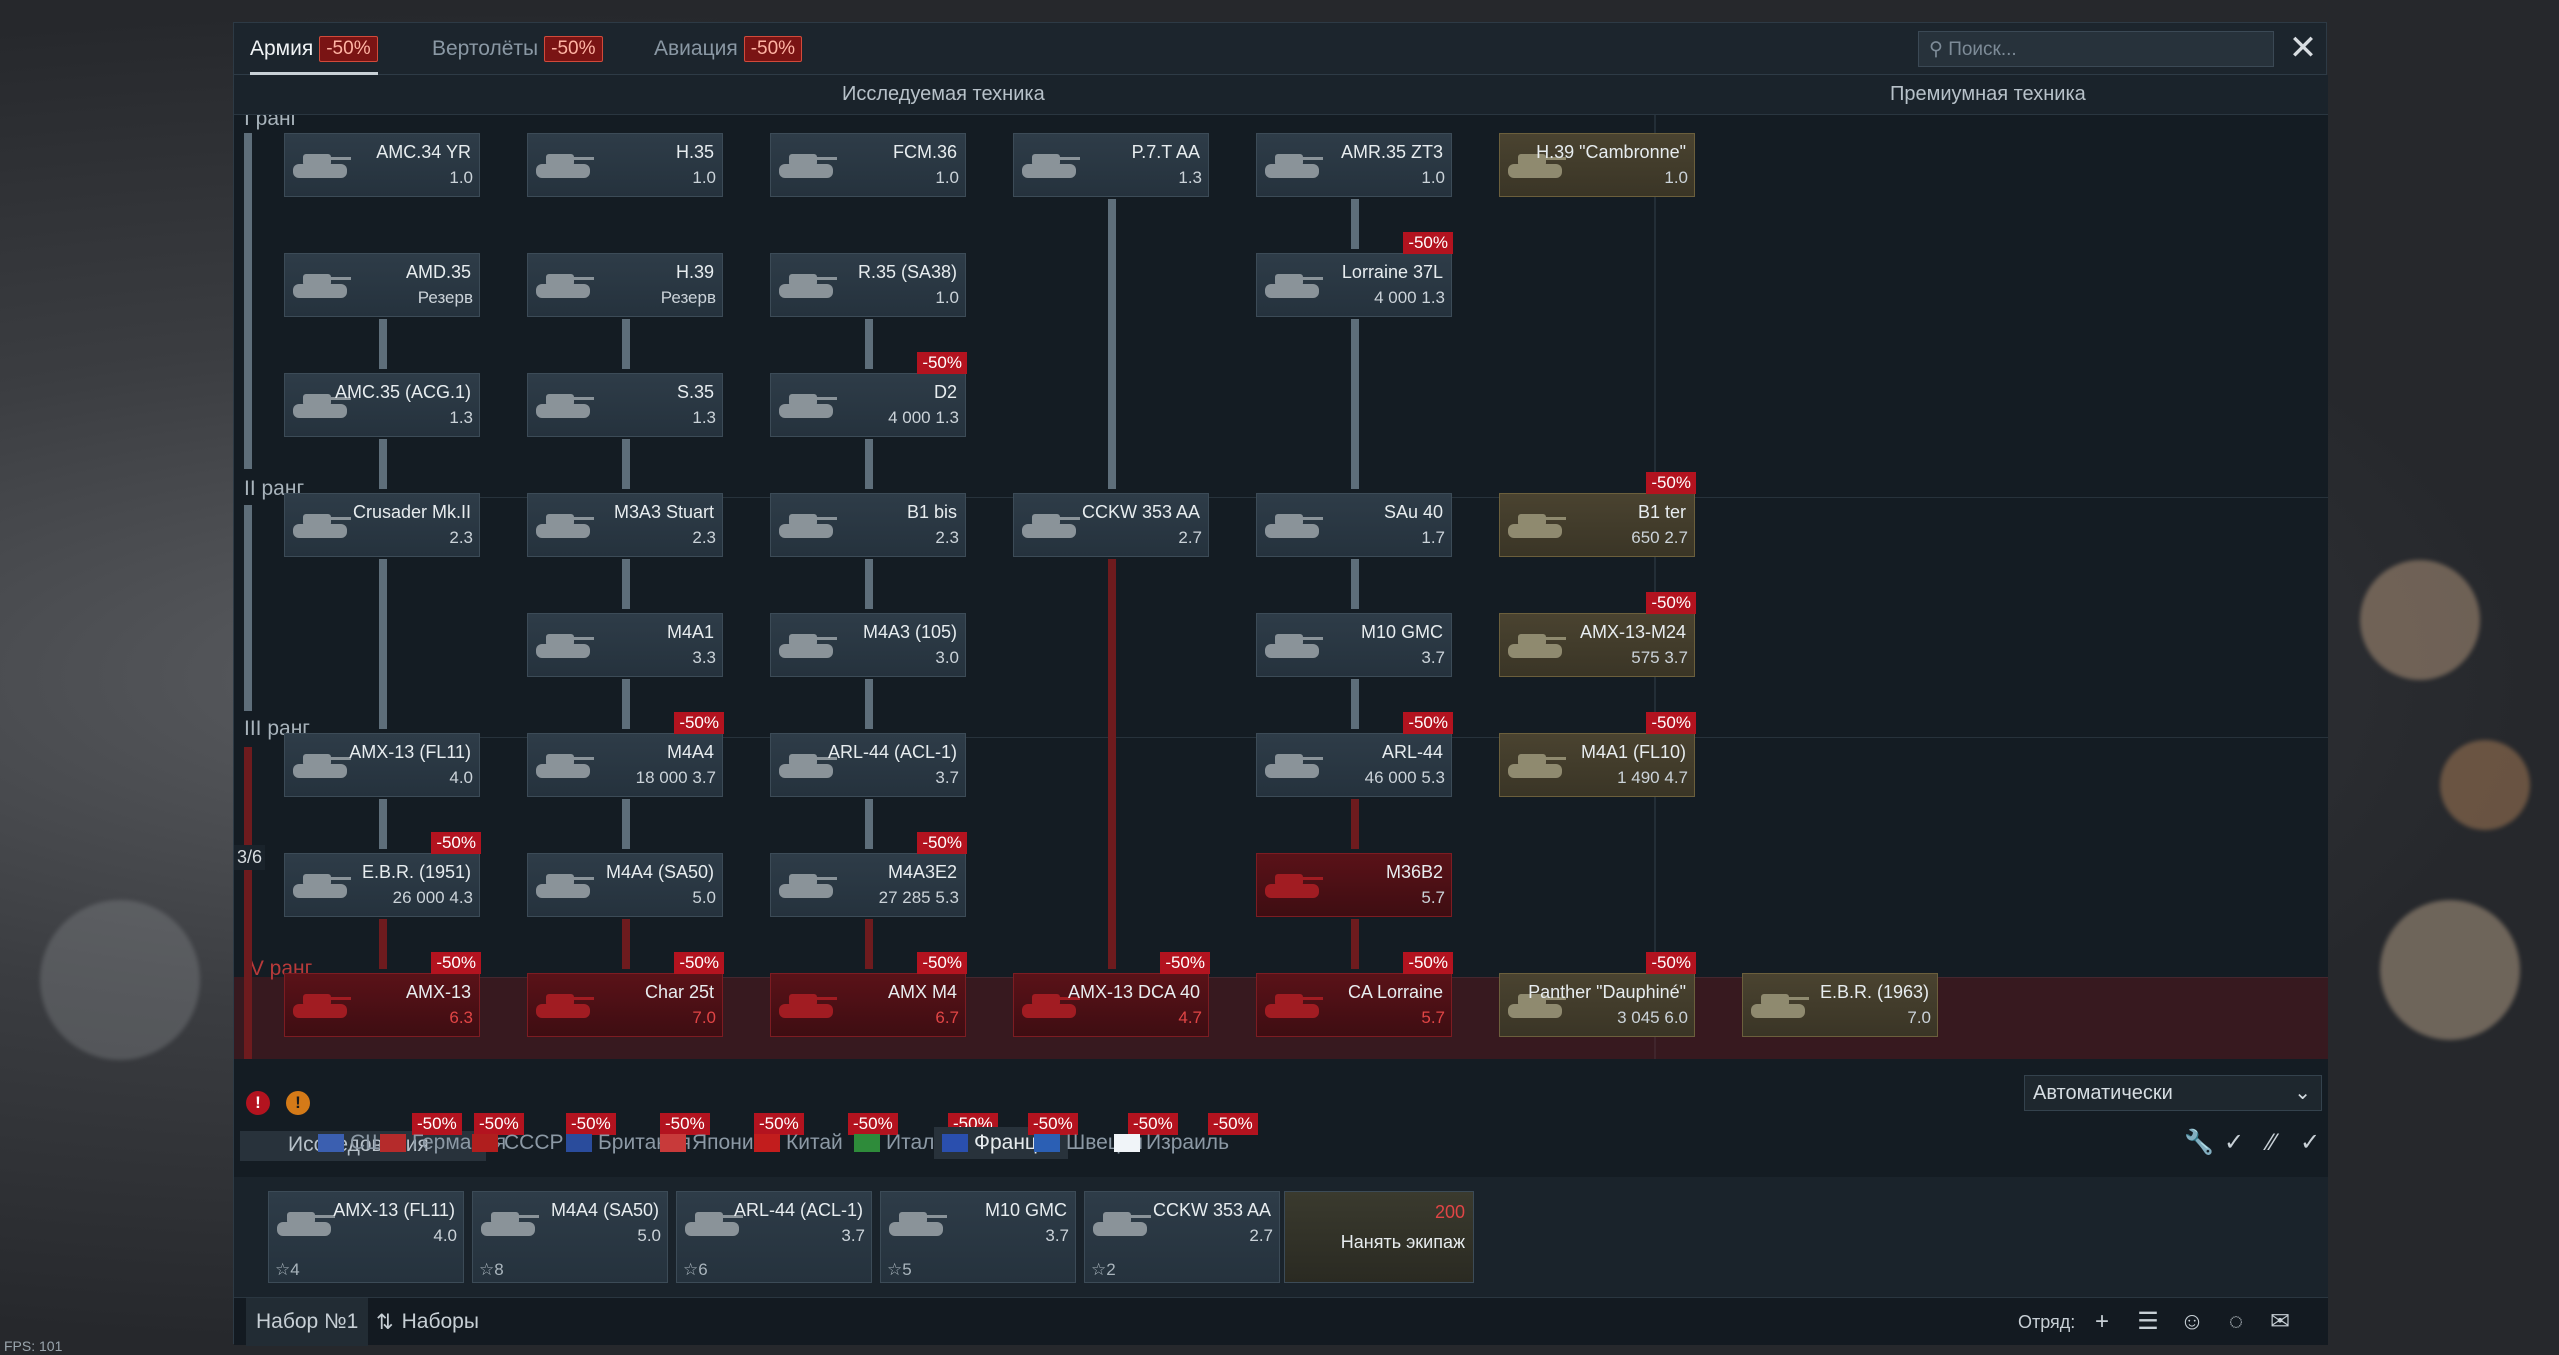  What do you see at coordinates (625, 165) in the screenshot?
I see `vehicle-card: H.35 1.0` at bounding box center [625, 165].